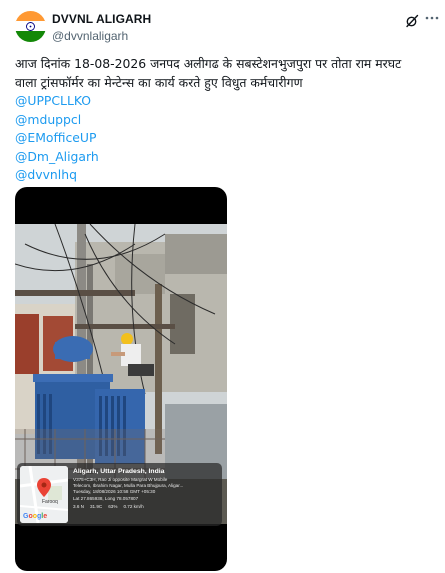 This screenshot has height=573, width=445. I want to click on google-logo: Google, so click(35, 516).